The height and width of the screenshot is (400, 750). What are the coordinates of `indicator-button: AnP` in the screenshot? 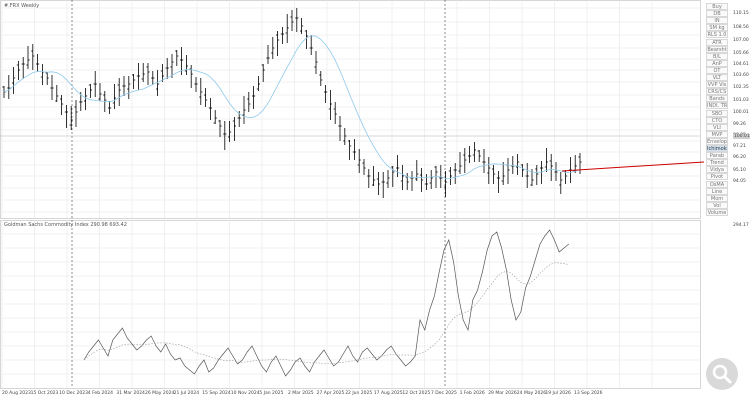 It's located at (717, 63).